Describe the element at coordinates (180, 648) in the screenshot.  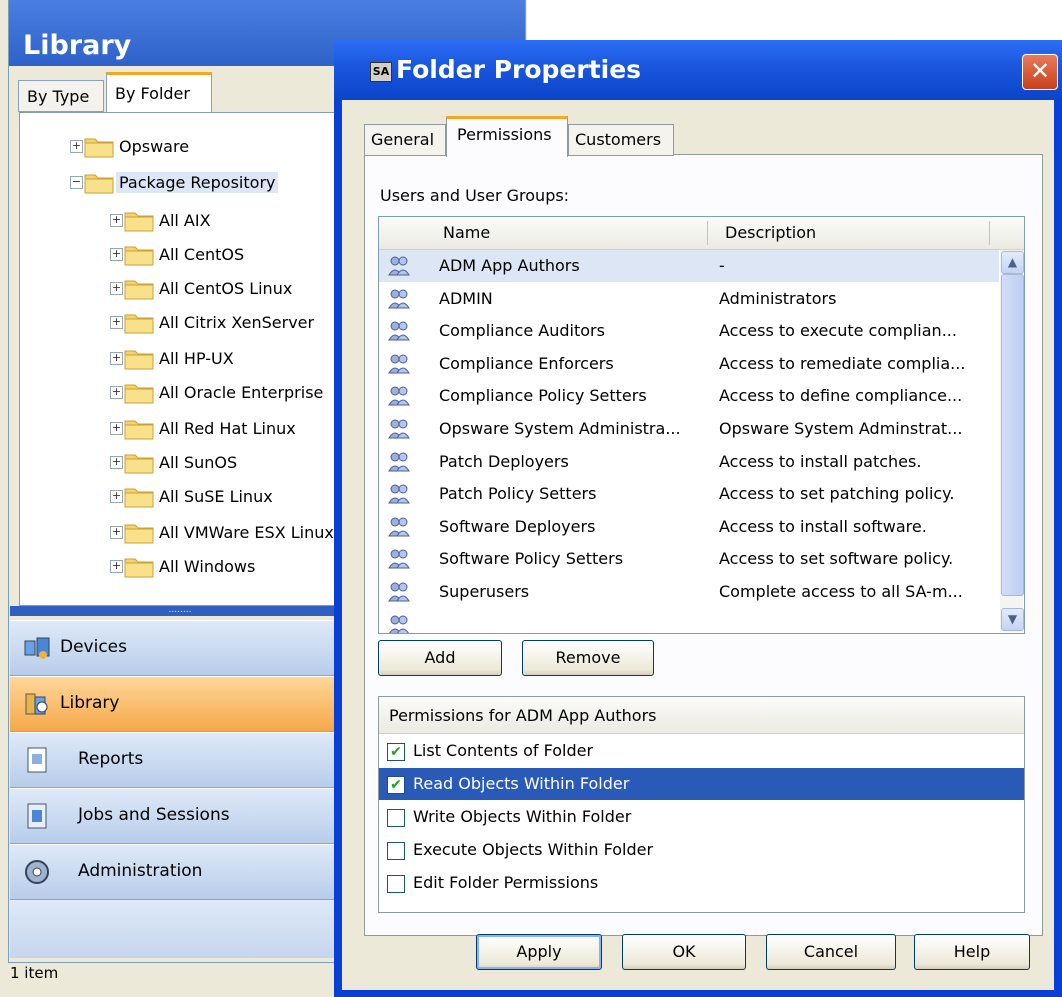
I see `nav-devices-button: Devices` at that location.